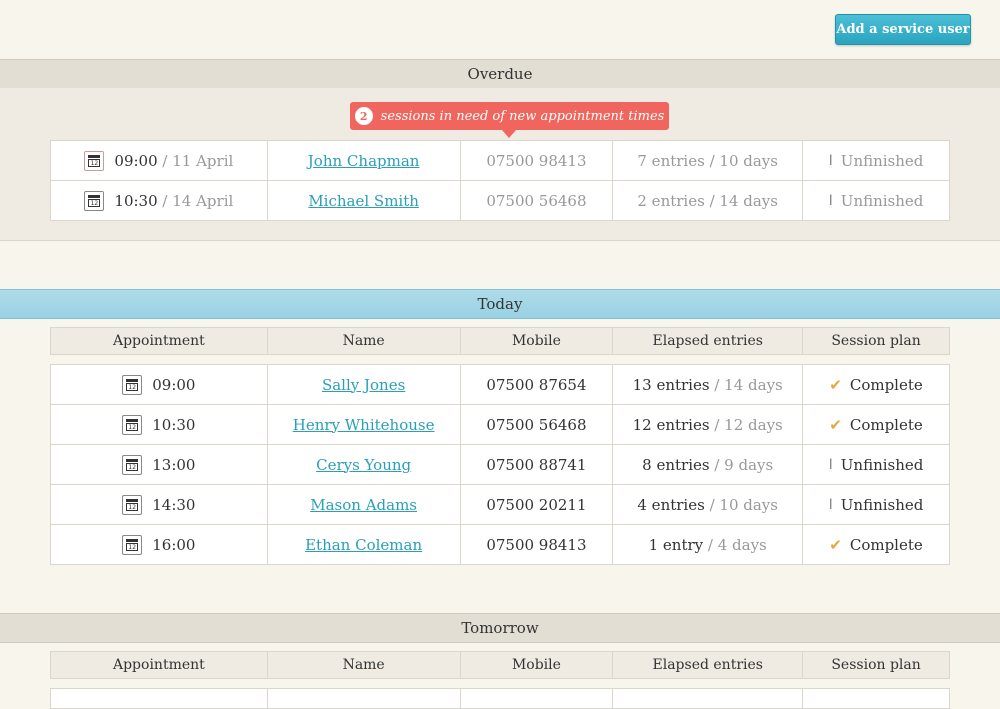 This screenshot has height=709, width=1000. Describe the element at coordinates (363, 465) in the screenshot. I see `service-user-link: Cerys Young` at that location.